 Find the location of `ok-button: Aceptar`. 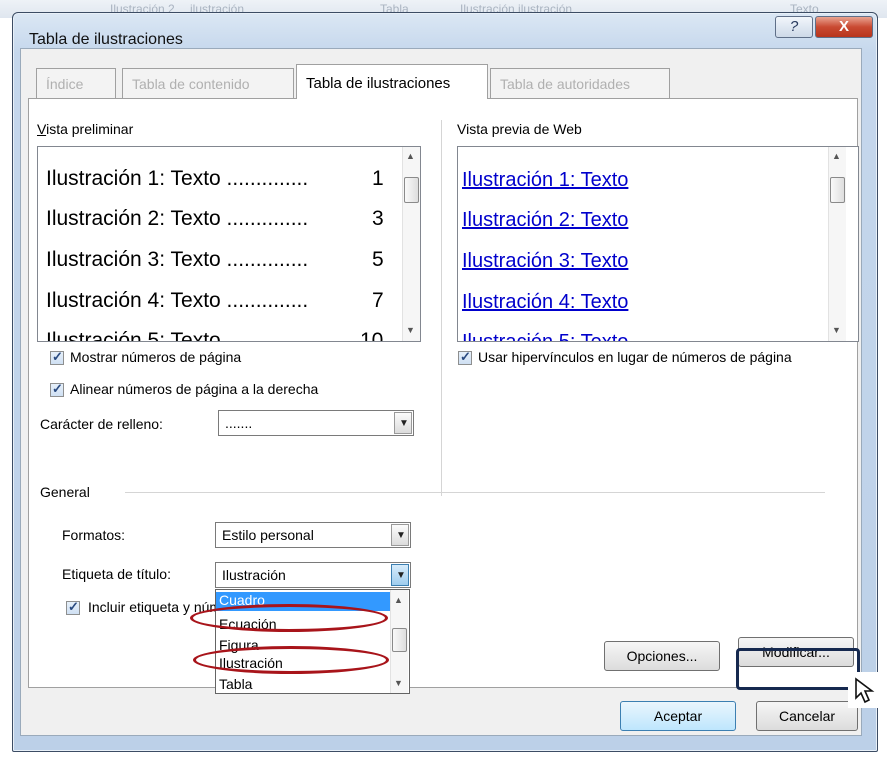

ok-button: Aceptar is located at coordinates (678, 716).